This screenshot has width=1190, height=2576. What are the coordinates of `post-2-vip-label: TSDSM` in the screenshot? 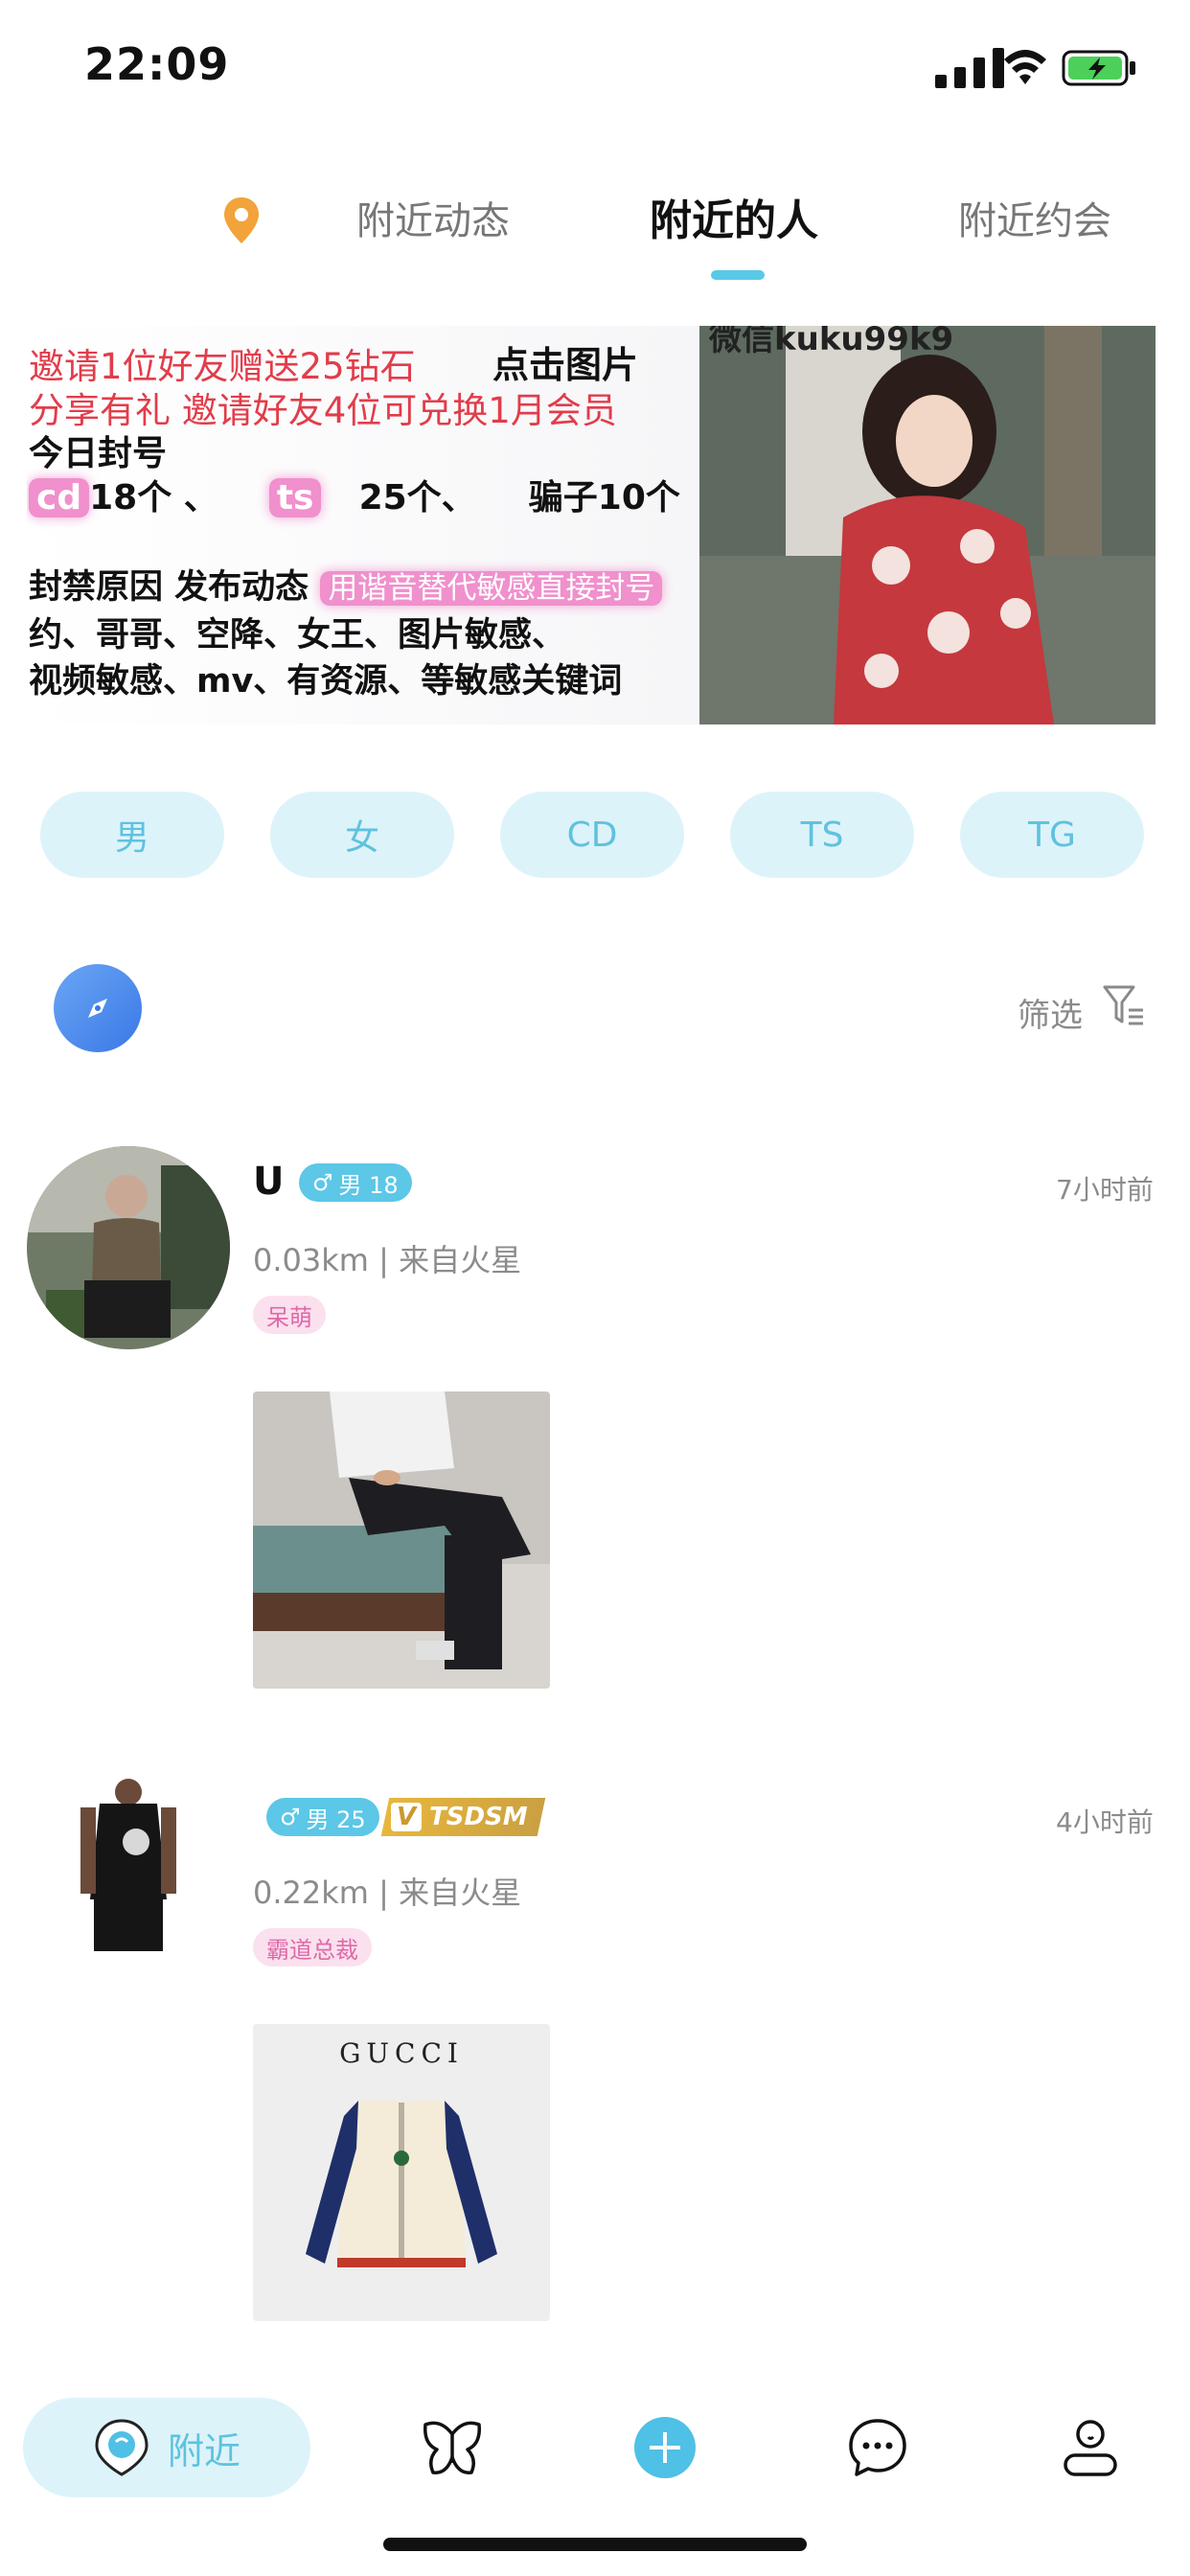 It's located at (479, 1817).